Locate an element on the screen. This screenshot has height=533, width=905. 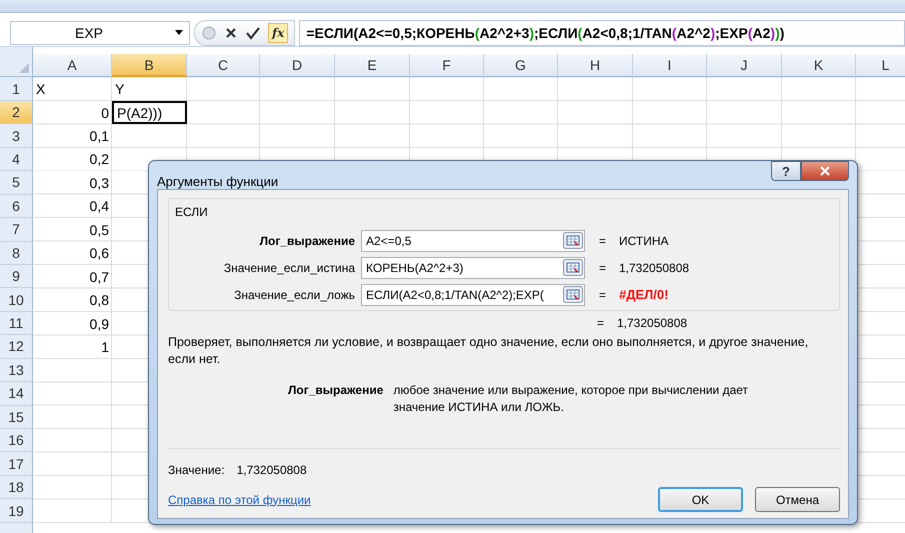
function-name: ЕСЛИ is located at coordinates (192, 212).